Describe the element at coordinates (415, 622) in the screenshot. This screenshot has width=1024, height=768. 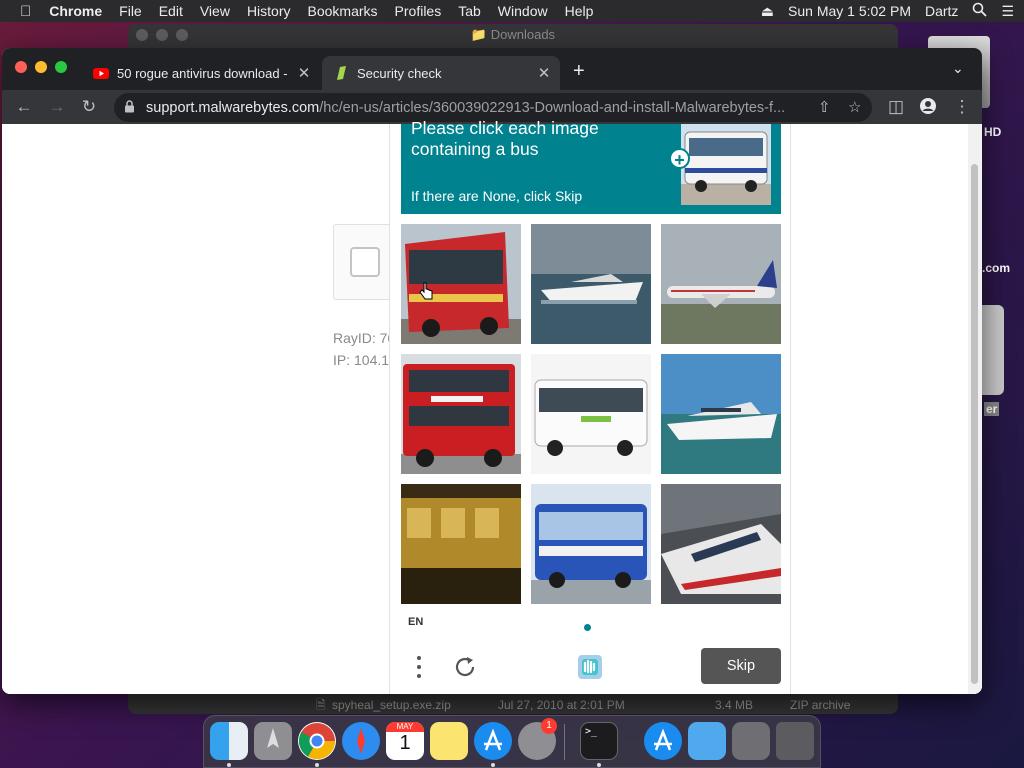
I see `language-selector: EN` at that location.